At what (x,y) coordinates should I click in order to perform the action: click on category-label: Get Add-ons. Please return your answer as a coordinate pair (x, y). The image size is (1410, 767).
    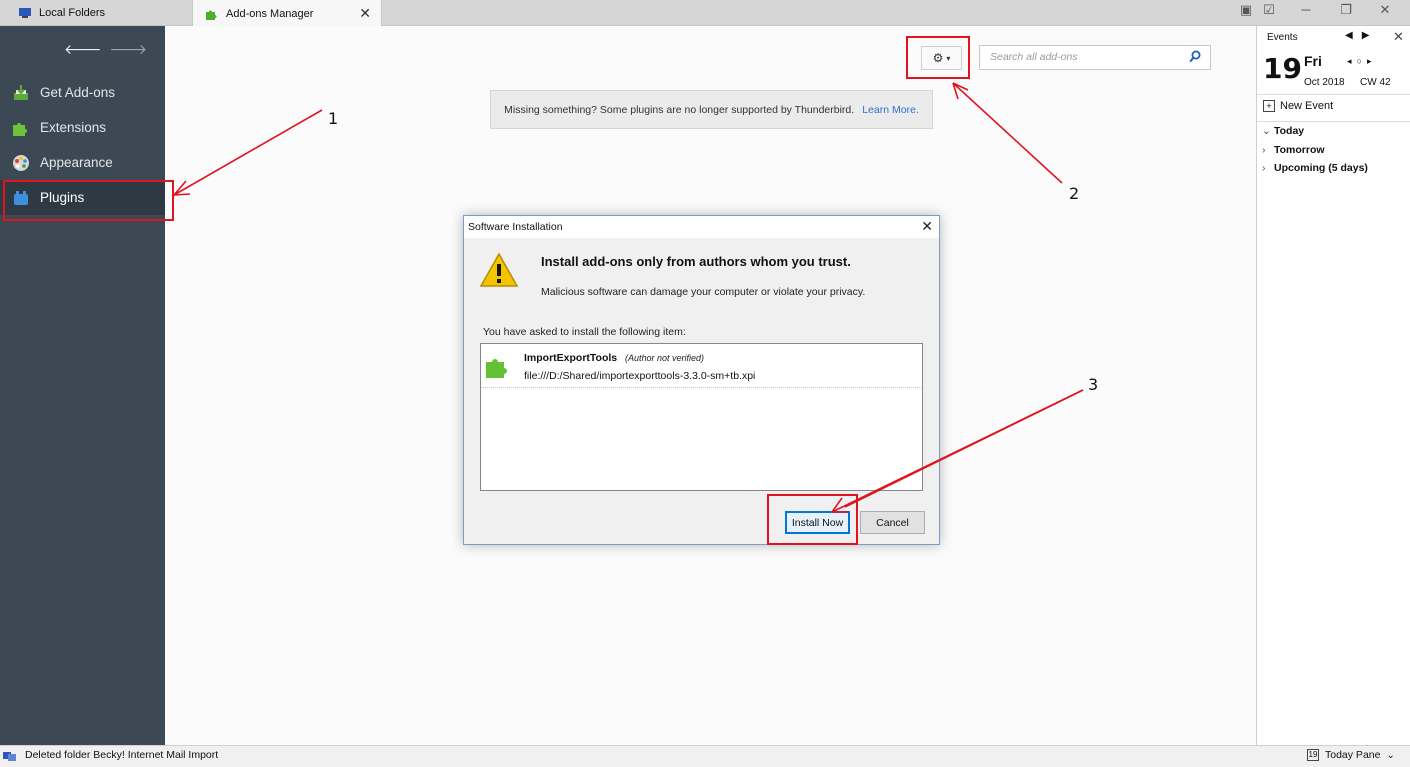
    Looking at the image, I should click on (78, 92).